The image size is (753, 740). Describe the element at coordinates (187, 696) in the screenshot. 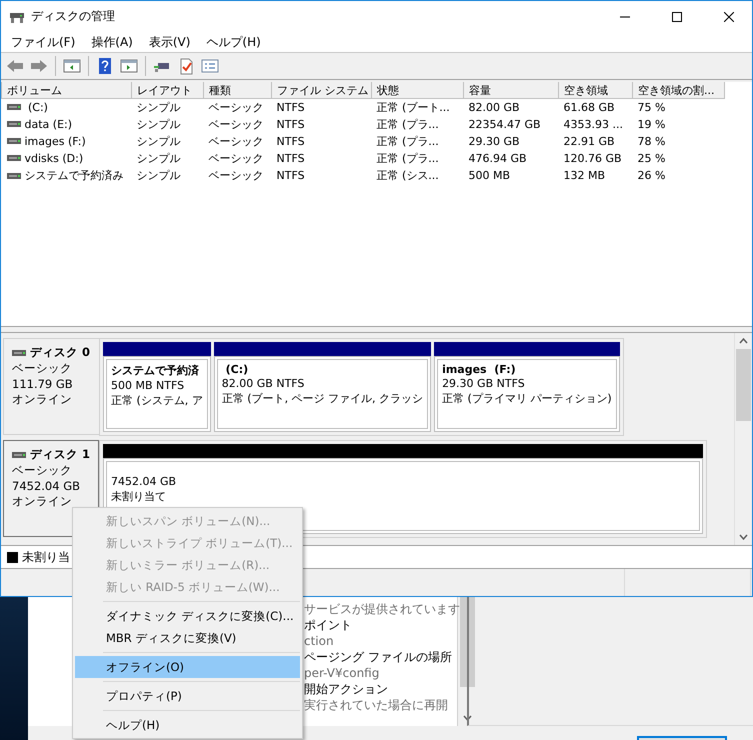

I see `menu-item: プロパティ(P)` at that location.